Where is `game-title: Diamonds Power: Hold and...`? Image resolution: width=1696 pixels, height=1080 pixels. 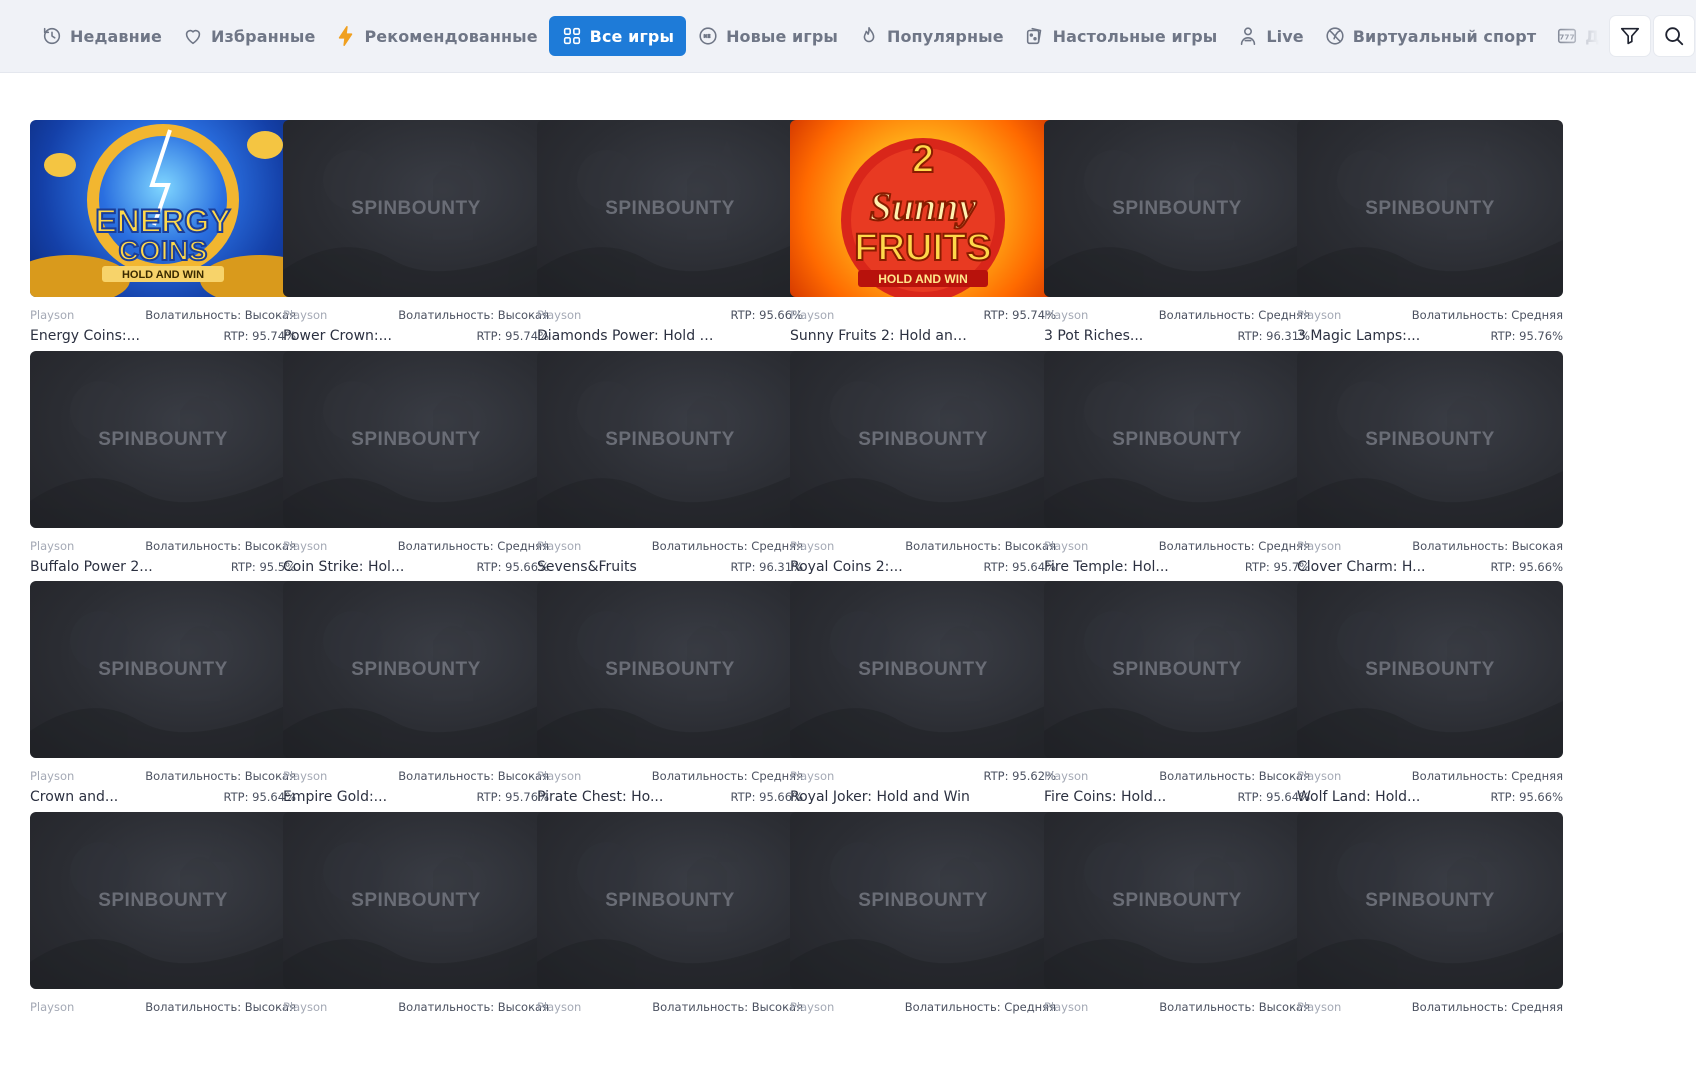
game-title: Diamonds Power: Hold and... is located at coordinates (627, 336).